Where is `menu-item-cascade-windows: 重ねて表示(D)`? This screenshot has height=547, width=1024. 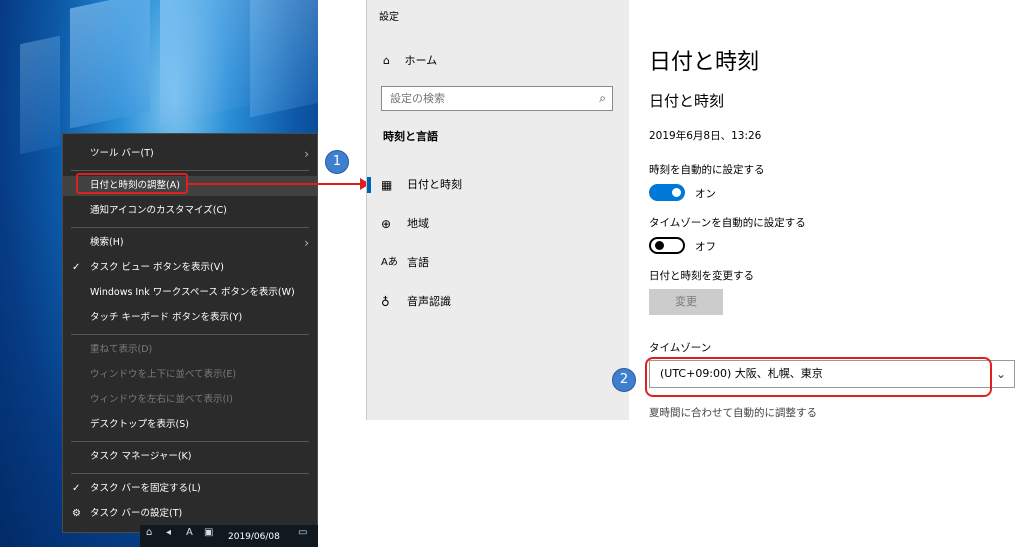
menu-item-cascade-windows: 重ねて表示(D) is located at coordinates (121, 349).